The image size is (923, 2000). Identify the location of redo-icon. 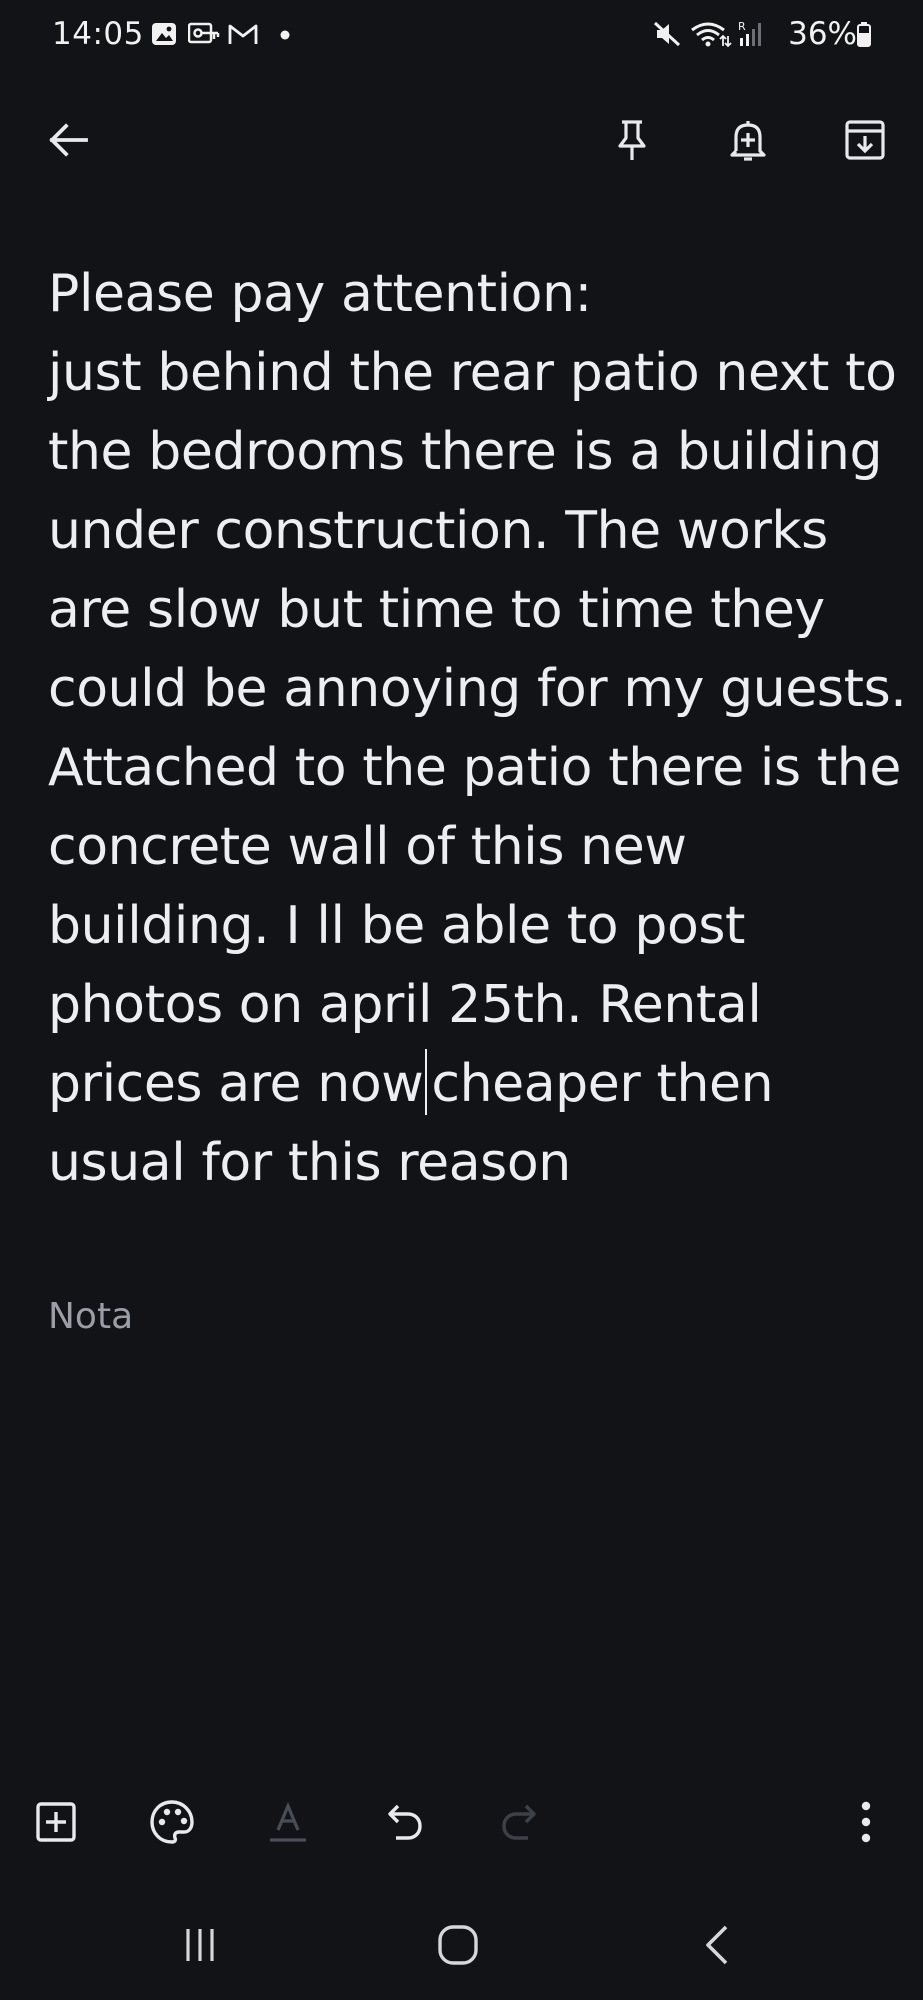
(519, 1822).